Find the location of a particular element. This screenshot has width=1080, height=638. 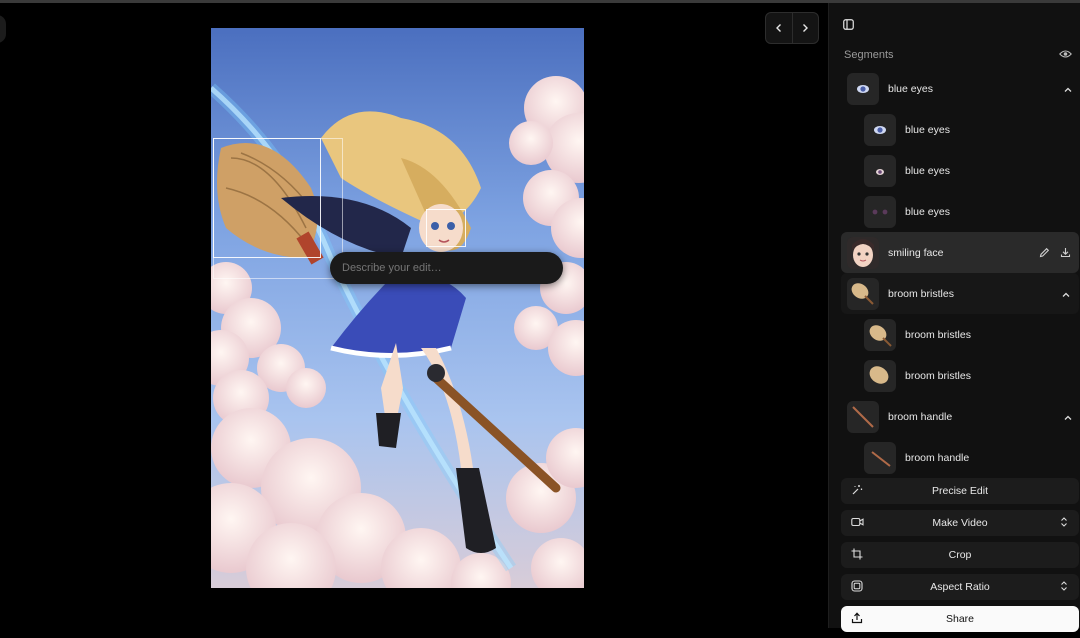

download-segment-button is located at coordinates (1065, 254).